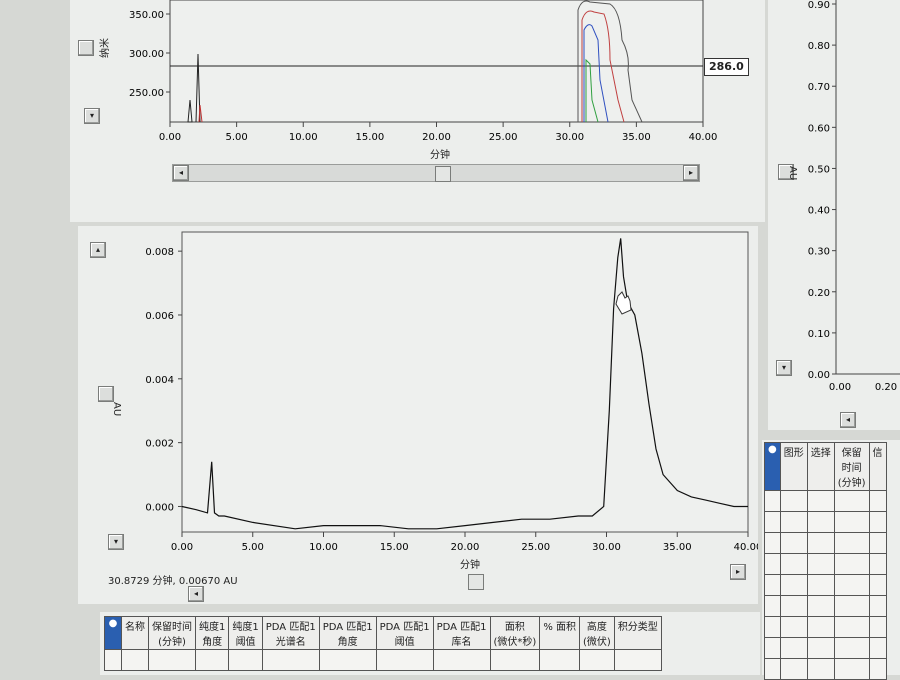 Image resolution: width=900 pixels, height=680 pixels. What do you see at coordinates (476, 582) in the screenshot?
I see `chromatogram-scroll-thumb` at bounding box center [476, 582].